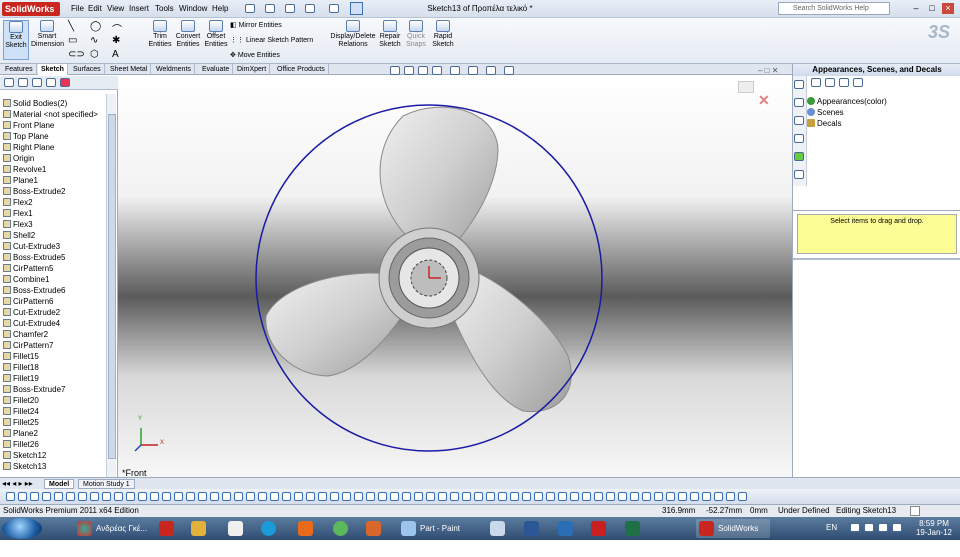  Describe the element at coordinates (9, 82) in the screenshot. I see `feature-manager-icon` at that location.